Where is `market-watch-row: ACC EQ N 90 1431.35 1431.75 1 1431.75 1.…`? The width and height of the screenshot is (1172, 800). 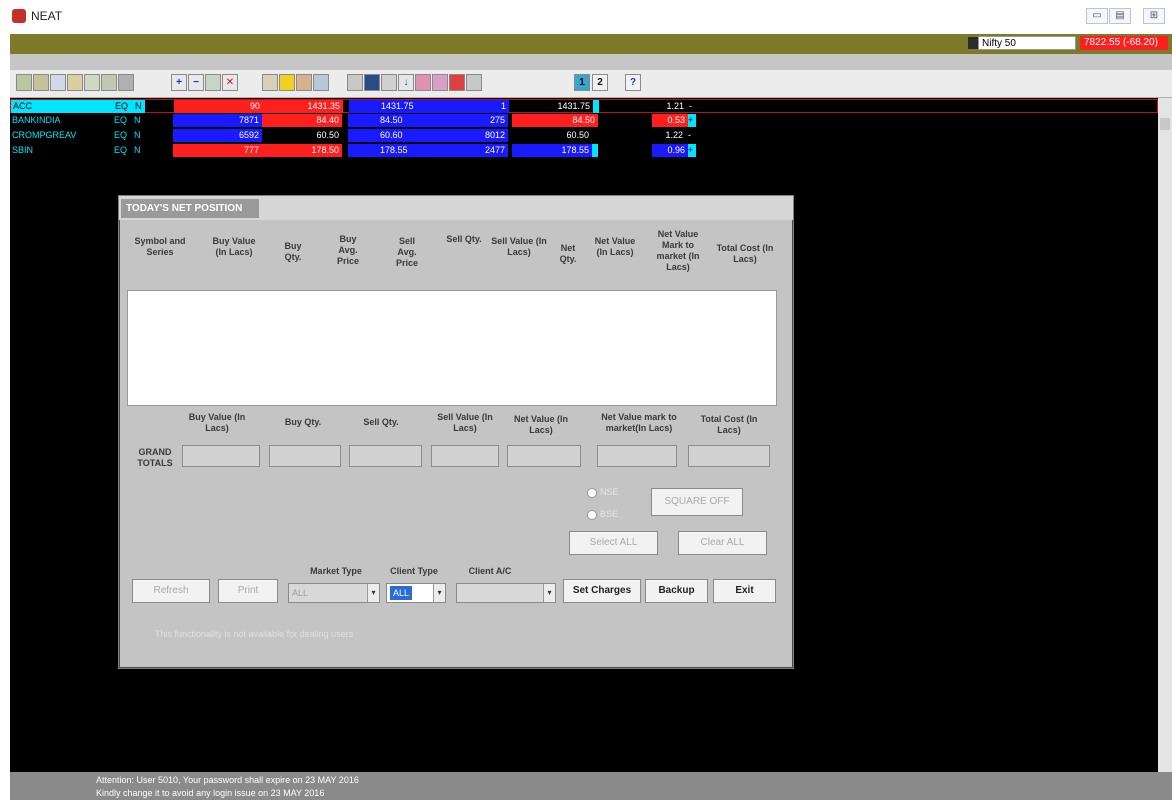
market-watch-row: ACC EQ N 90 1431.35 1431.75 1 1431.75 1.… is located at coordinates (584, 106).